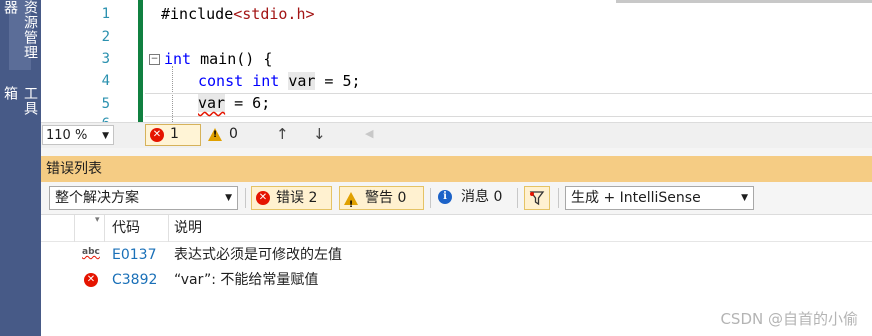 This screenshot has height=336, width=872. Describe the element at coordinates (126, 228) in the screenshot. I see `column-header-code: 代码` at that location.